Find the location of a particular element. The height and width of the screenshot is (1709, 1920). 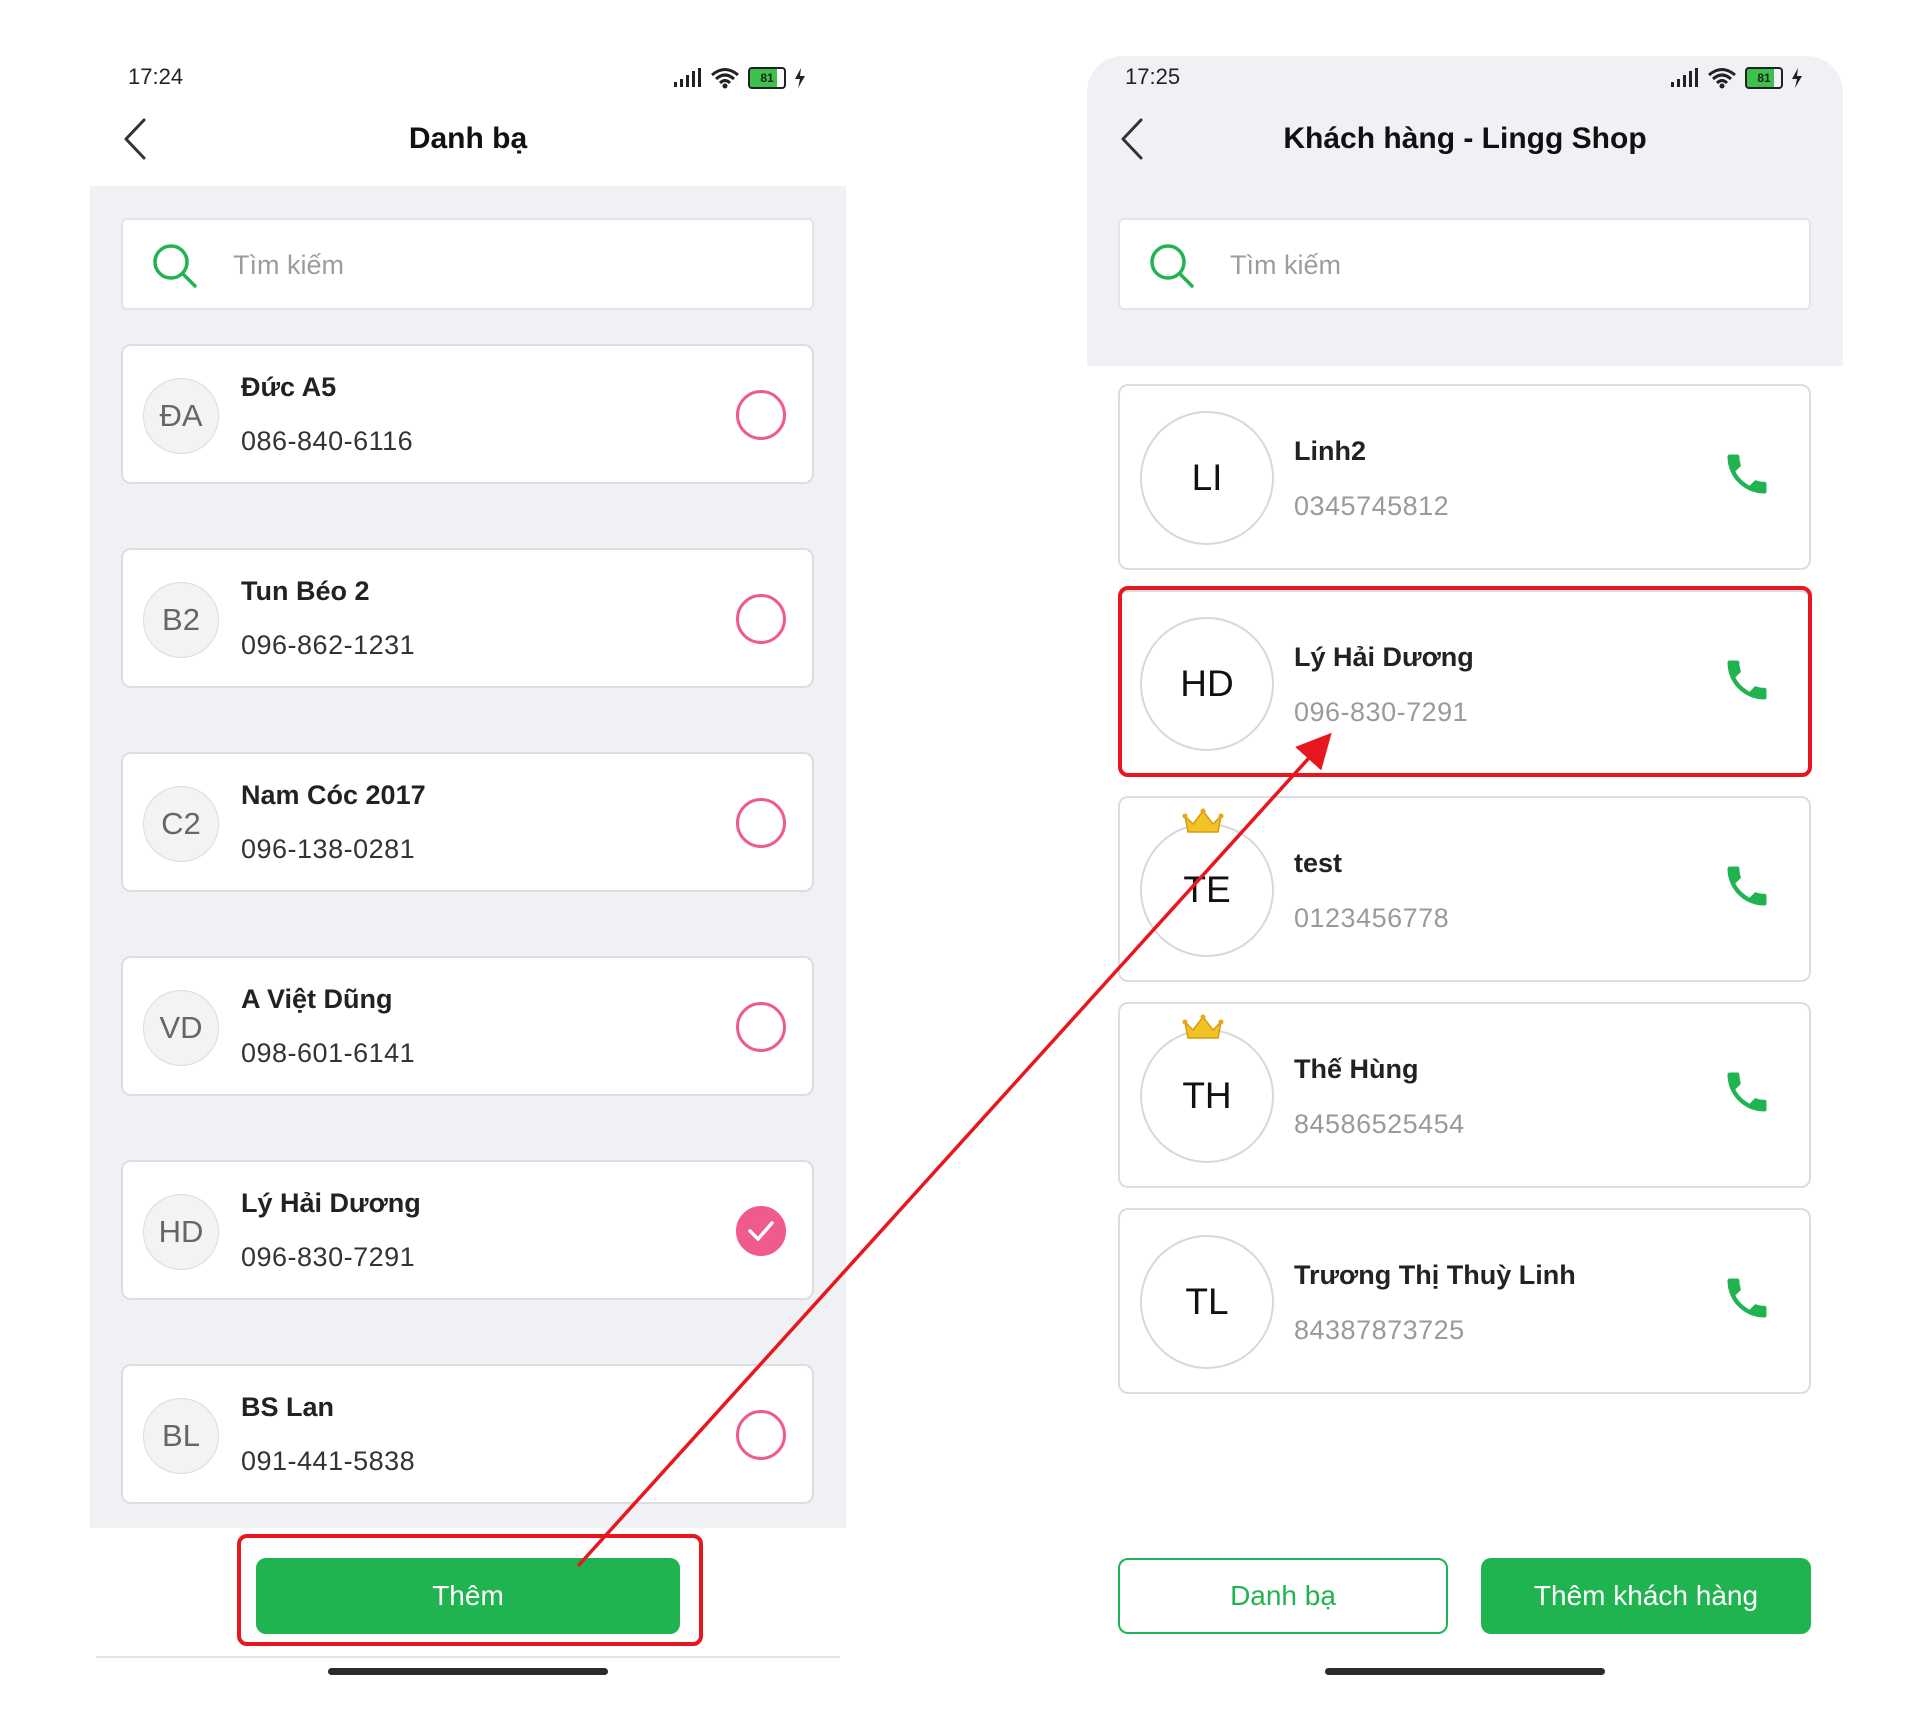

contact-phone: 098-601-6141 is located at coordinates (328, 1053).